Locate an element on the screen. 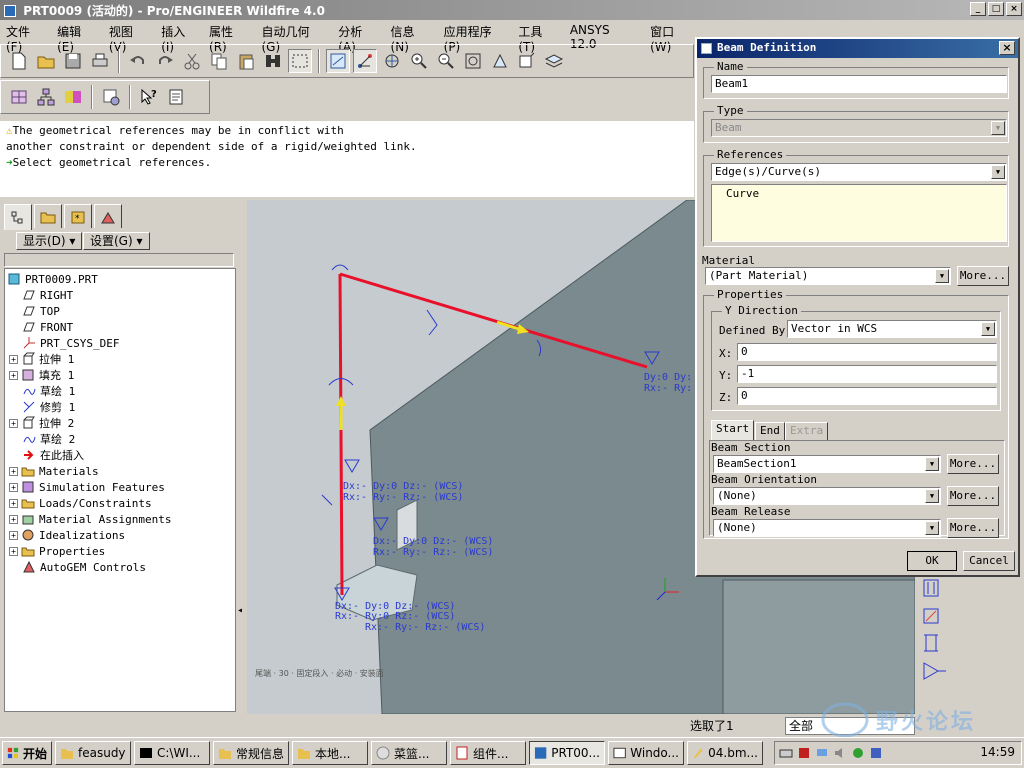 This screenshot has height=768, width=1024. x-input: 0 is located at coordinates (867, 352).